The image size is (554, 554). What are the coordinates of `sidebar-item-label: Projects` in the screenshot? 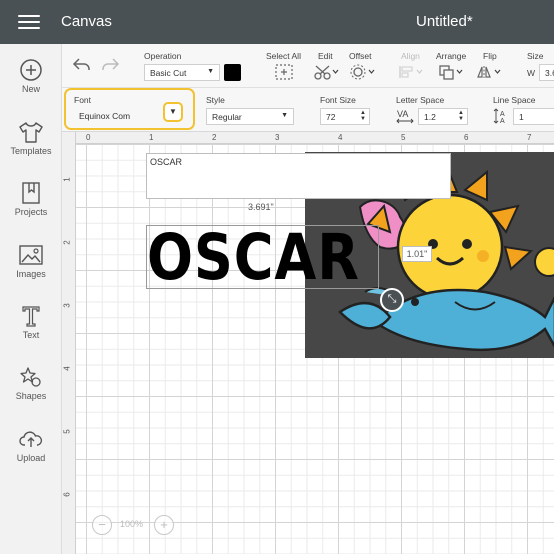 It's located at (31, 212).